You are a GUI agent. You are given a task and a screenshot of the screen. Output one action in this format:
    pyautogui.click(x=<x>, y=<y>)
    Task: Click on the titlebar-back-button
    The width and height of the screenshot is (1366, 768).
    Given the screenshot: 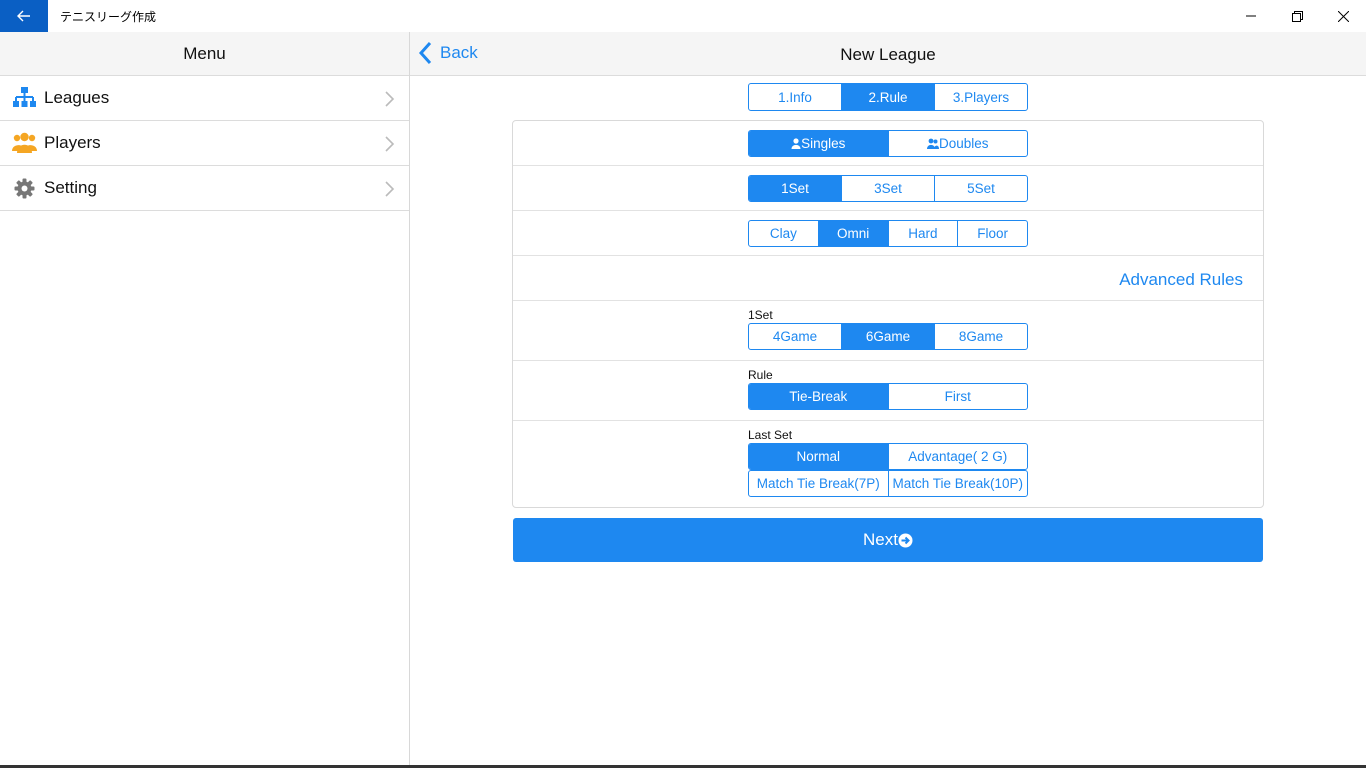 What is the action you would take?
    pyautogui.click(x=24, y=16)
    